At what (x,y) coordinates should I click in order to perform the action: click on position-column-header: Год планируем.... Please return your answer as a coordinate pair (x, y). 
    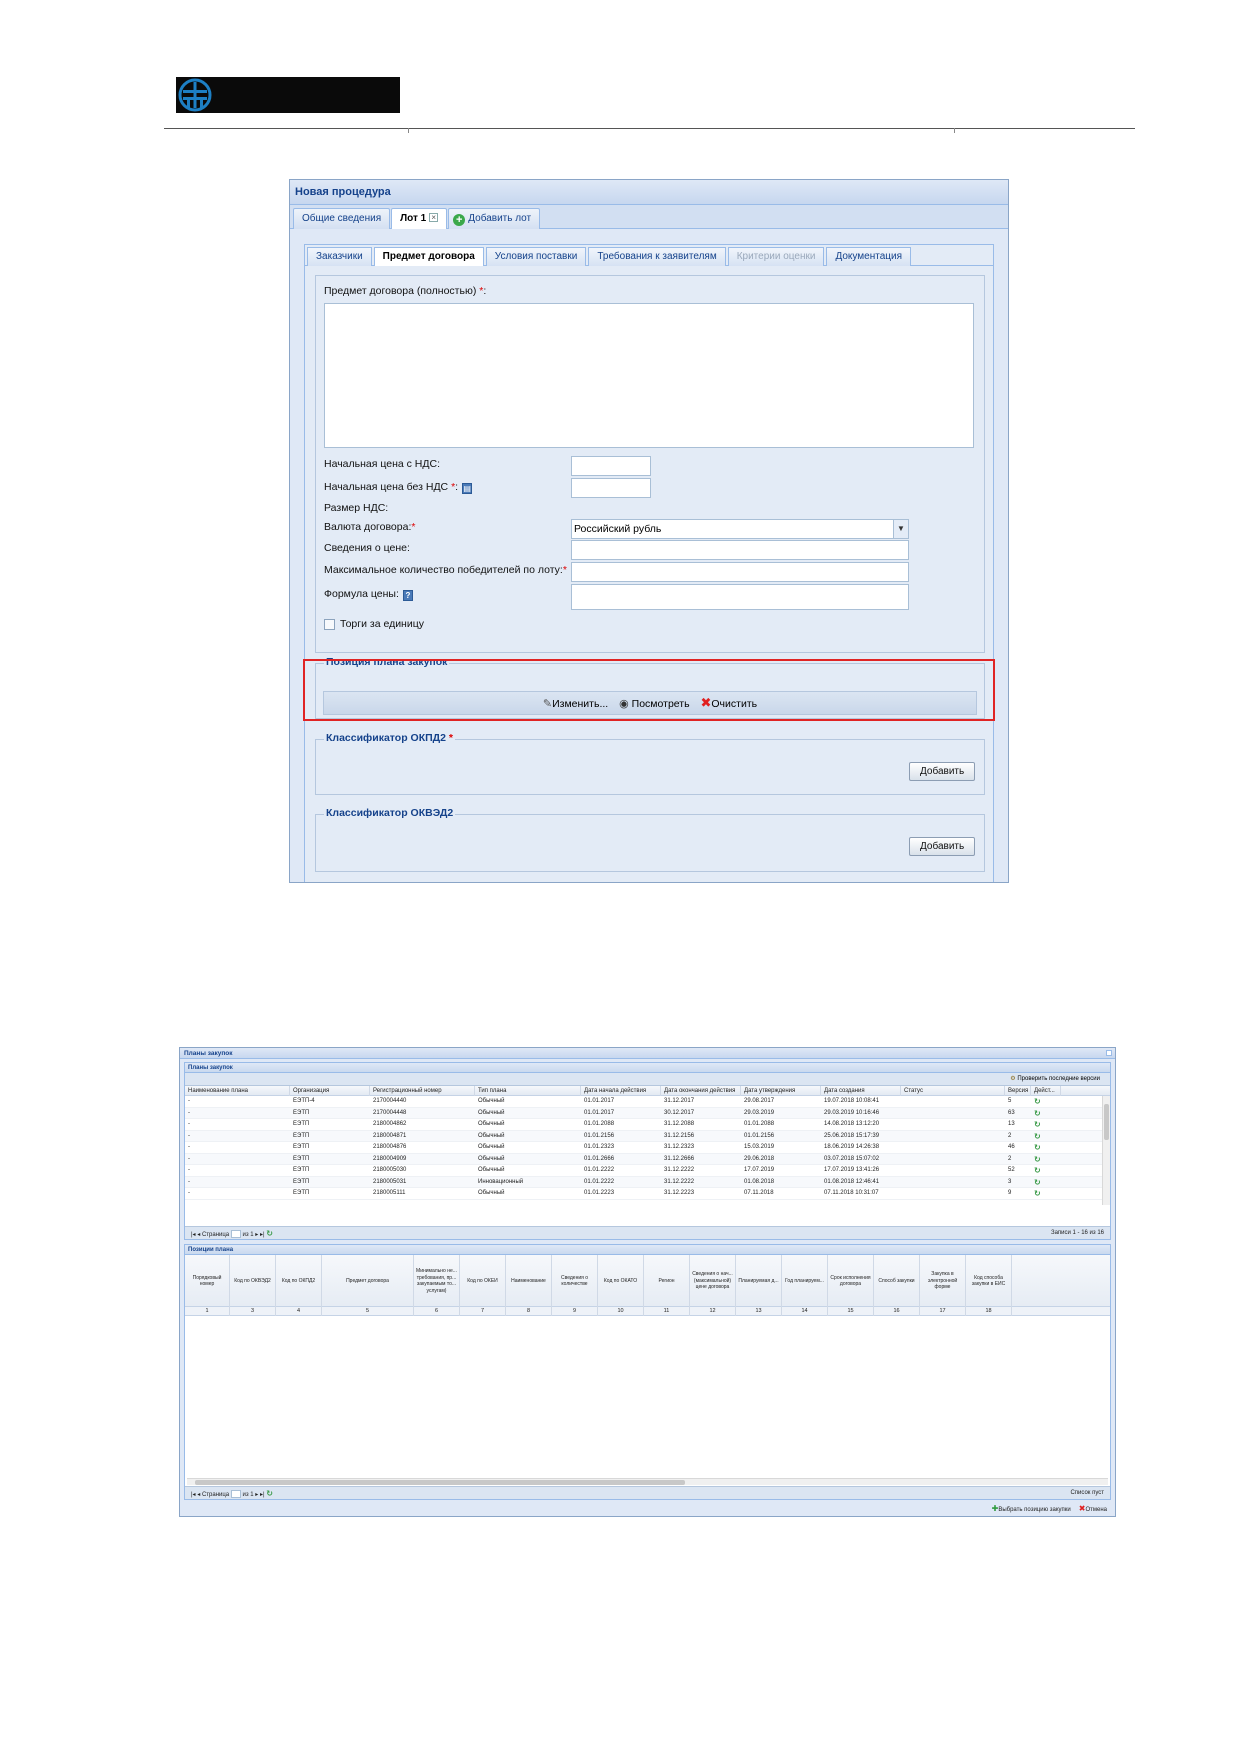
    Looking at the image, I should click on (805, 1281).